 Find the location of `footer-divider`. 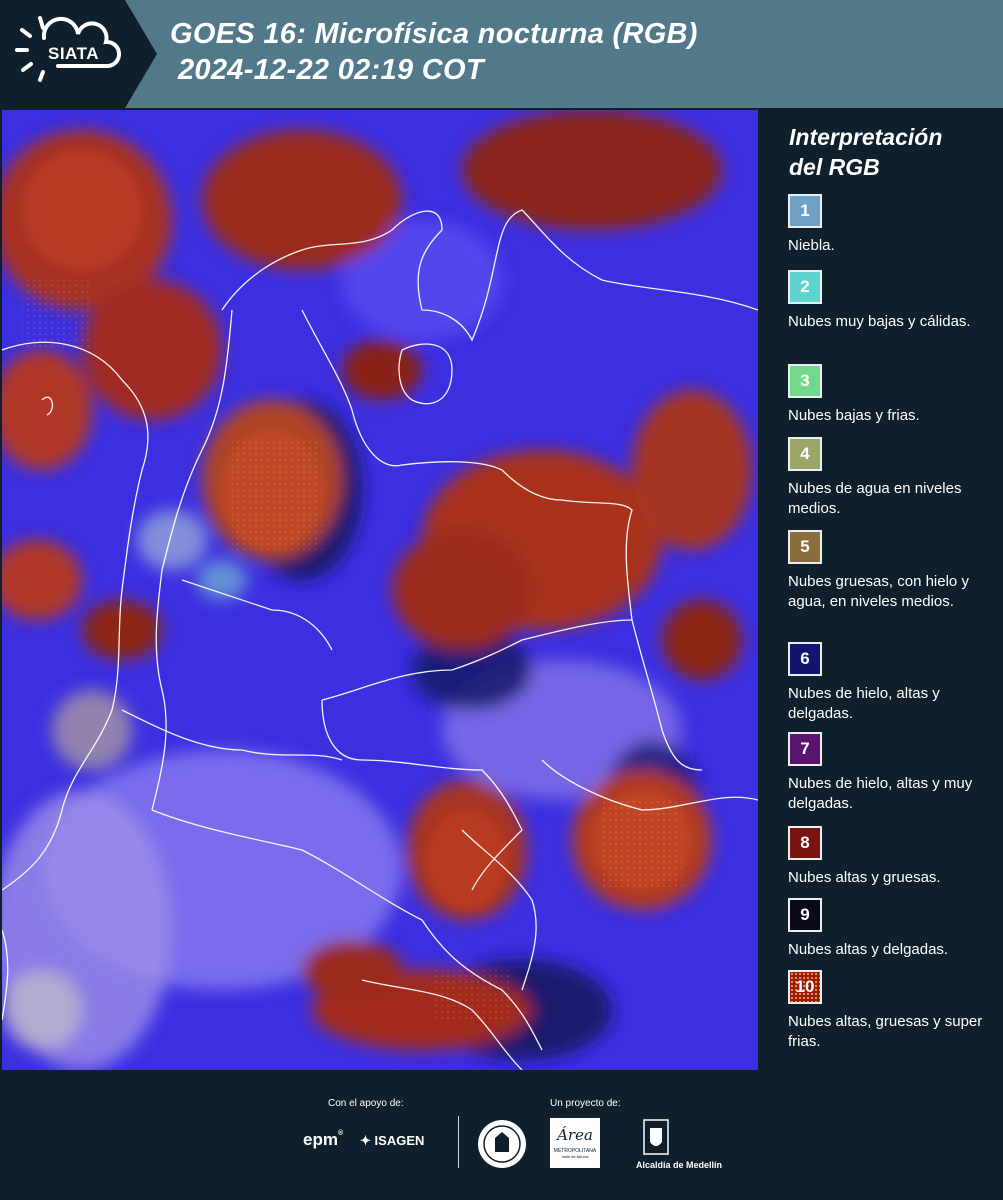

footer-divider is located at coordinates (458, 1142).